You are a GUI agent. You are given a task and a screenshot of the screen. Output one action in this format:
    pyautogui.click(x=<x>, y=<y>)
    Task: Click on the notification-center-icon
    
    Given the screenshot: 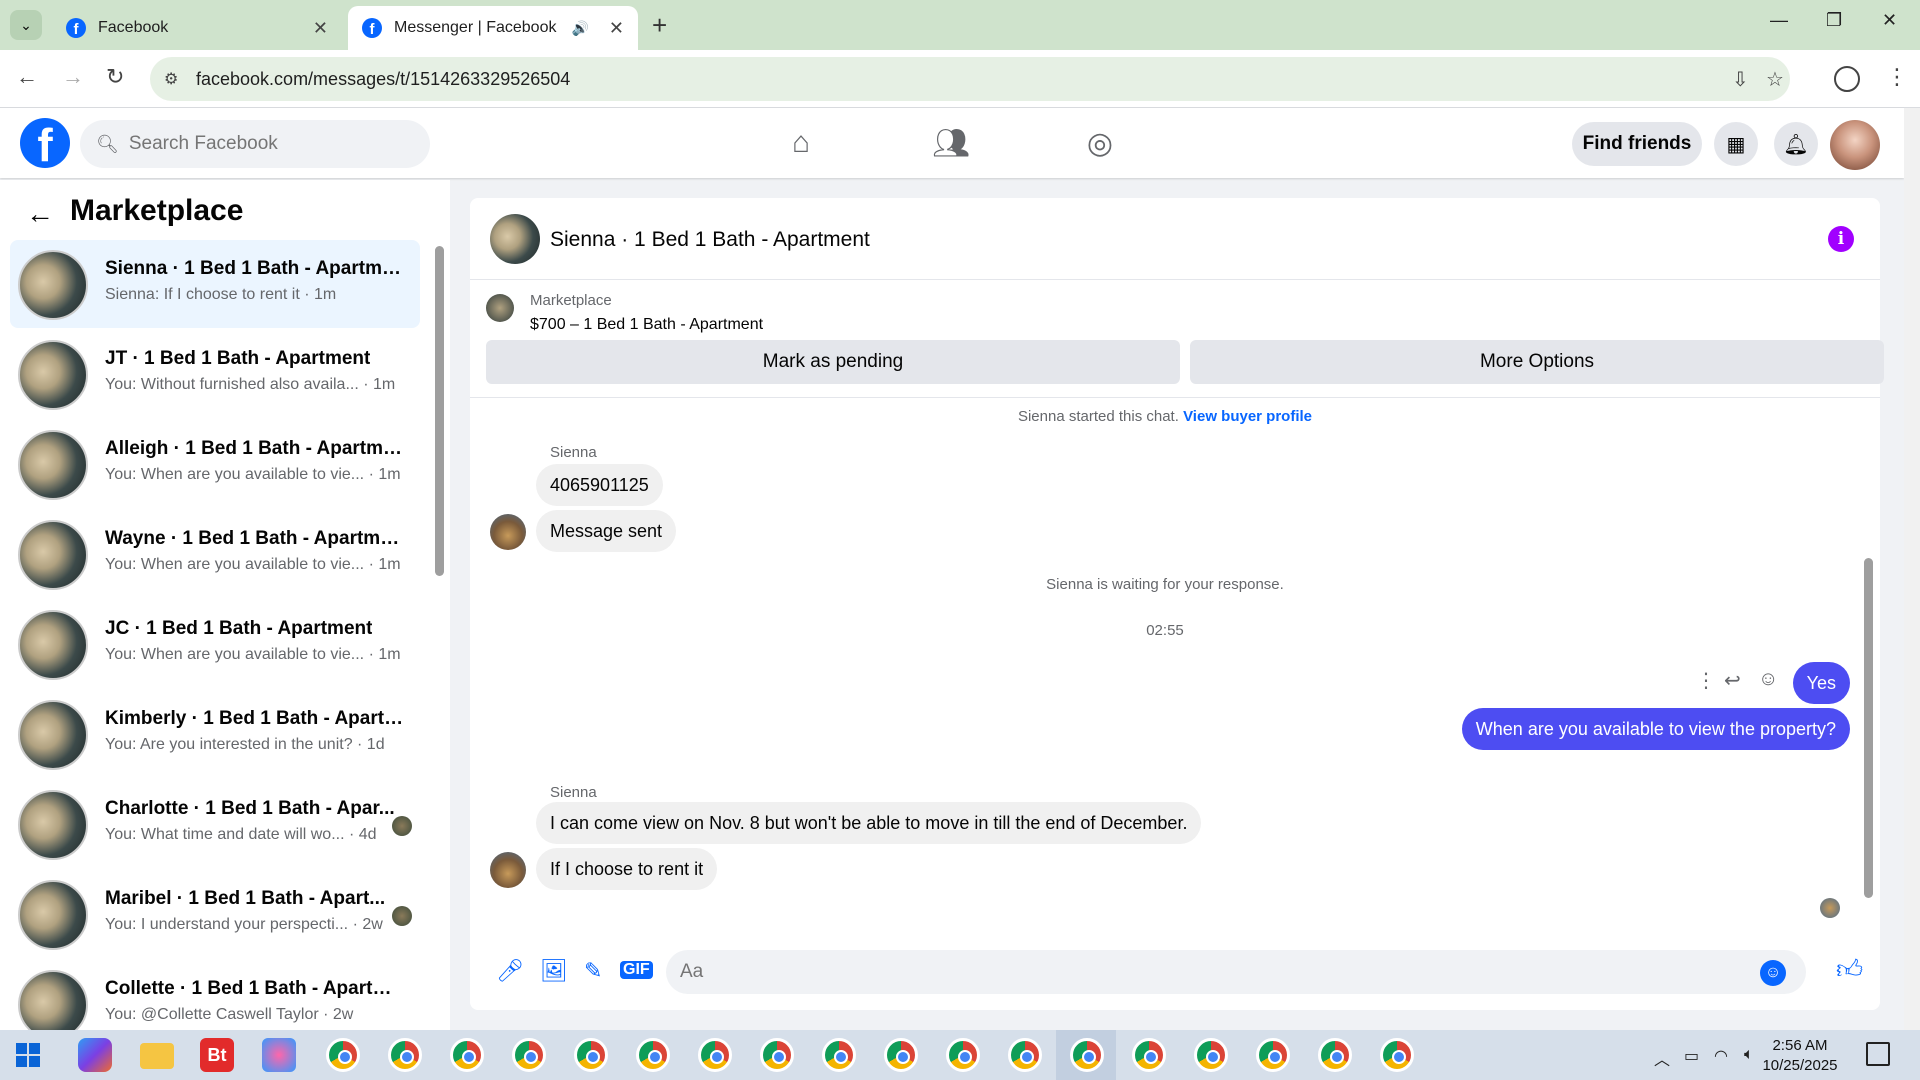 What is the action you would take?
    pyautogui.click(x=1878, y=1054)
    